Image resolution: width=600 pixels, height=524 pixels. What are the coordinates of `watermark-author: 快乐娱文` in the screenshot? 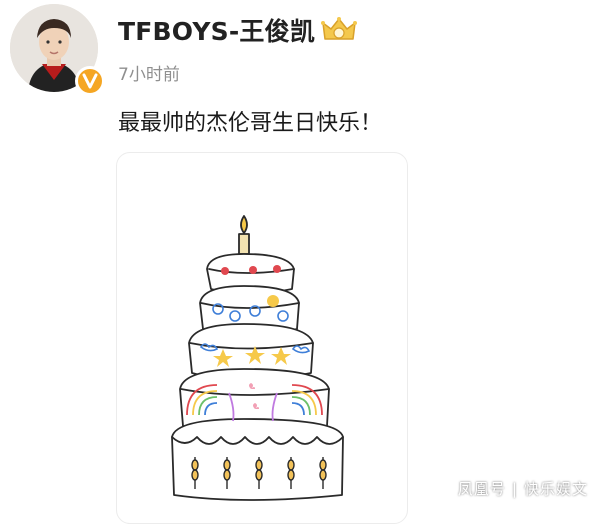 It's located at (555, 489).